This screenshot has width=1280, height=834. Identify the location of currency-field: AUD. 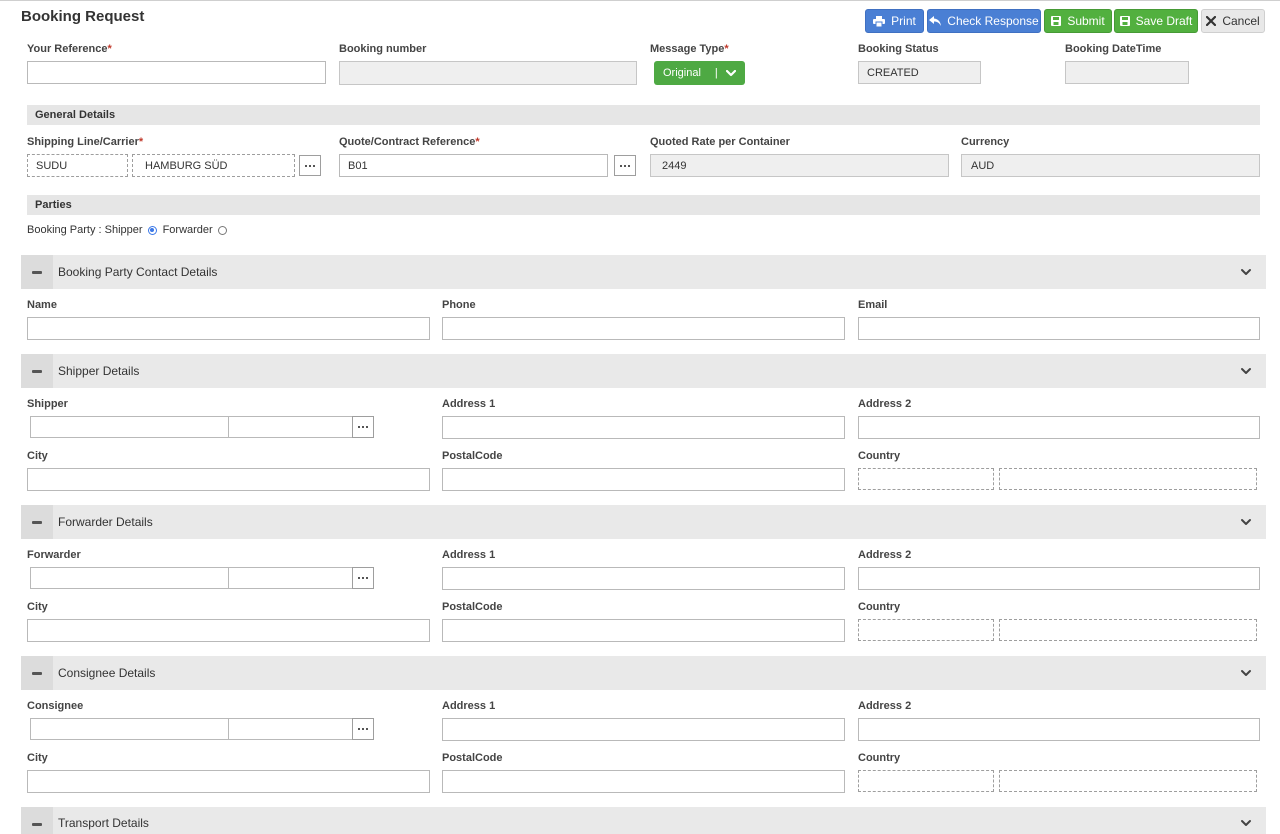
(1110, 165).